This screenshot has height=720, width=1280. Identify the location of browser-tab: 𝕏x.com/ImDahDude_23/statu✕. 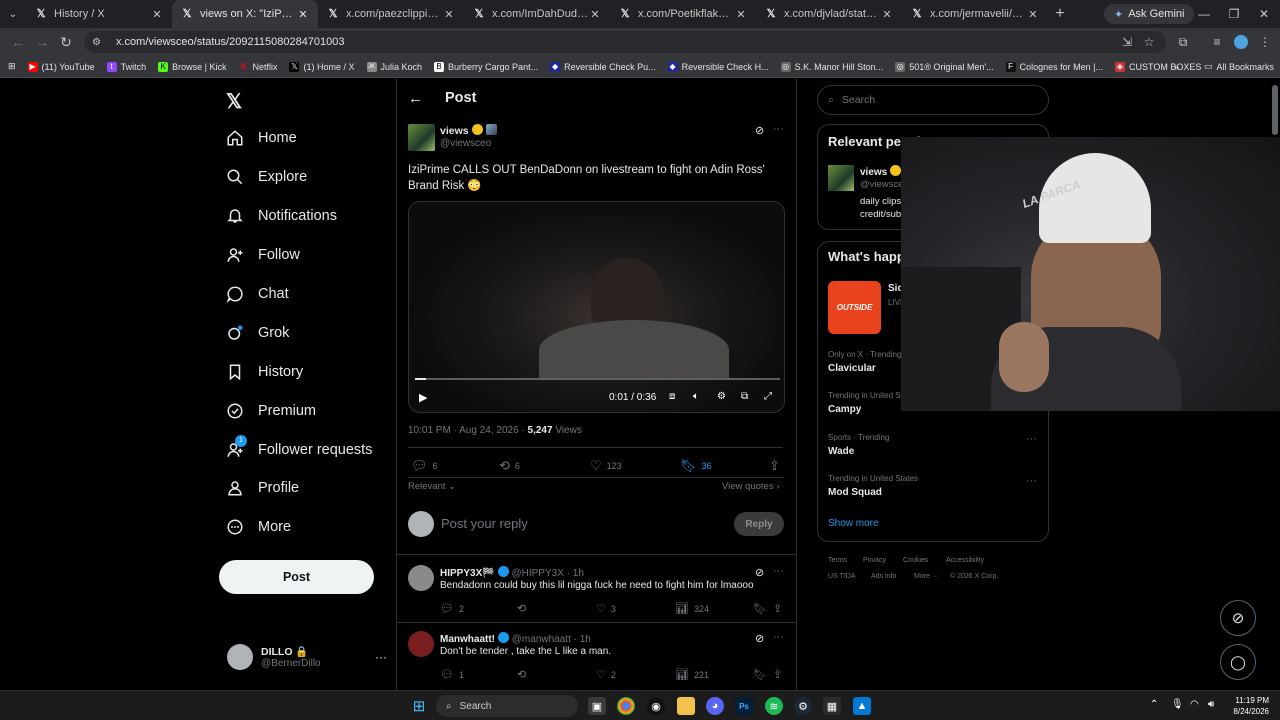
(537, 14).